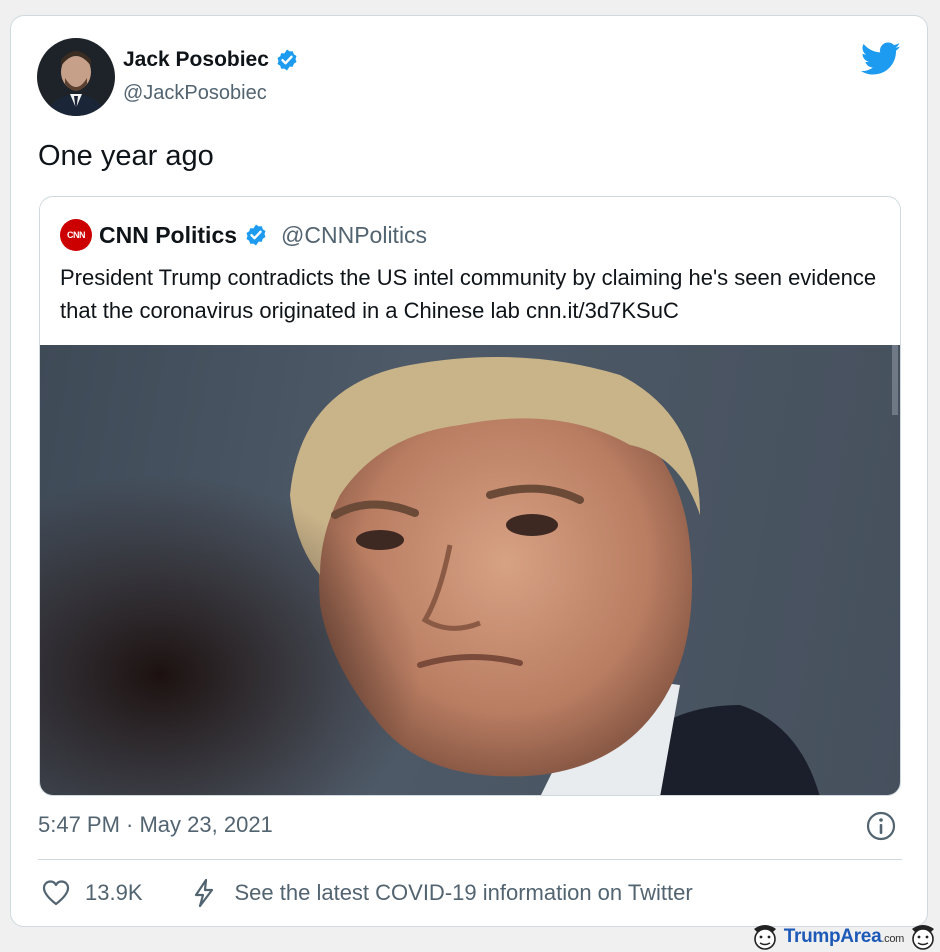 The height and width of the screenshot is (952, 940). Describe the element at coordinates (155, 825) in the screenshot. I see `tweet-timestamp: 5:47 PM · May 23, 2021` at that location.